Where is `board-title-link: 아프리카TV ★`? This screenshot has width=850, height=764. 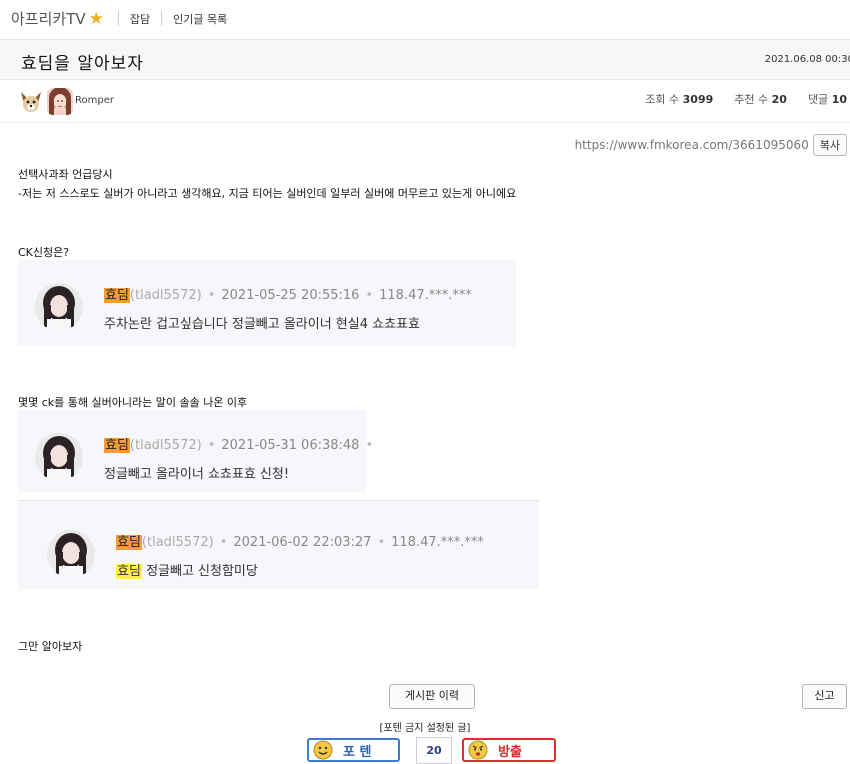 board-title-link: 아프리카TV ★ is located at coordinates (57, 18).